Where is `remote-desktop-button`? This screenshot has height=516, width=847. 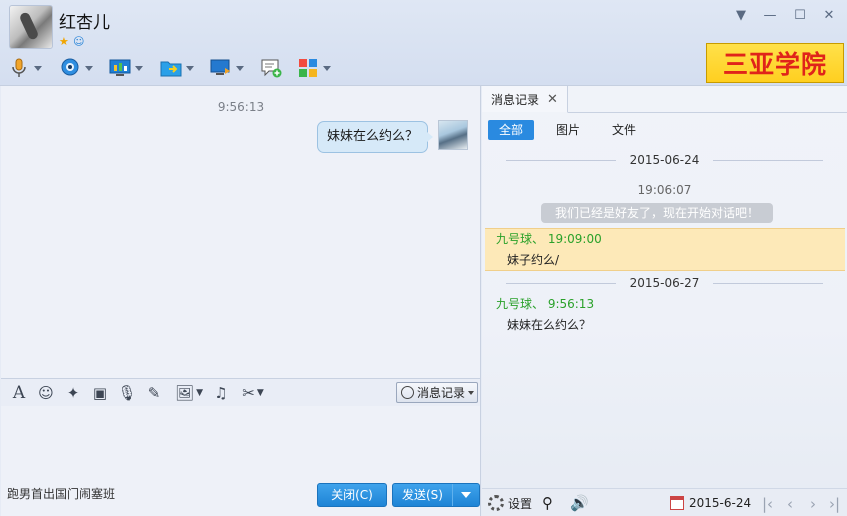 remote-desktop-button is located at coordinates (126, 68).